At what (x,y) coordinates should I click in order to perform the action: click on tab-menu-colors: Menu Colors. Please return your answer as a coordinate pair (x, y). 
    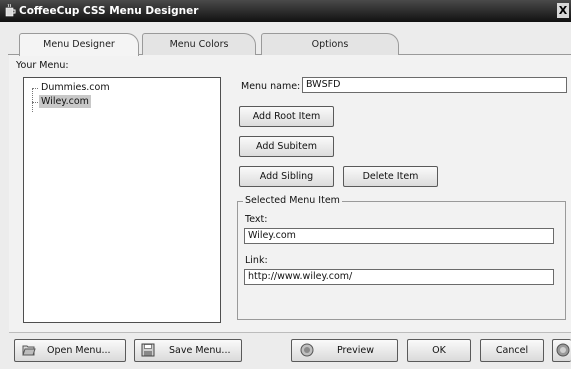
    Looking at the image, I should click on (199, 44).